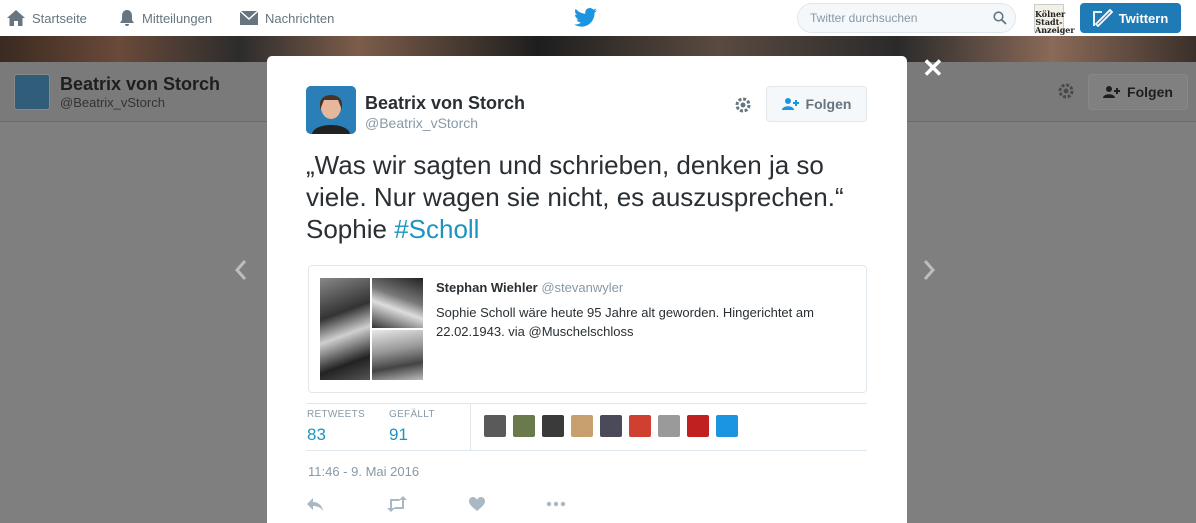 Image resolution: width=1196 pixels, height=523 pixels. I want to click on quoted-image-portrait, so click(345, 329).